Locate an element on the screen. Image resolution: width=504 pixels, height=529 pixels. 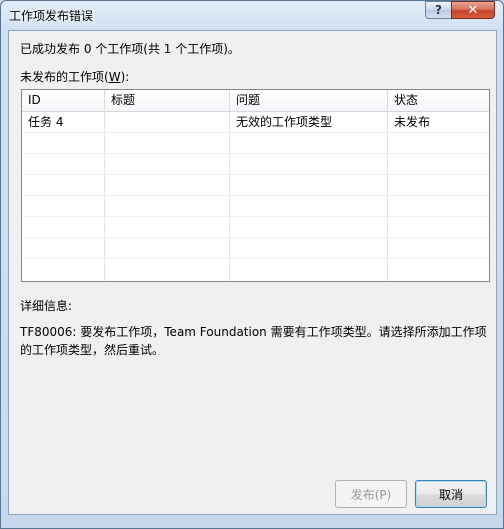
cell-issue: 无效的工作项类型 is located at coordinates (284, 122).